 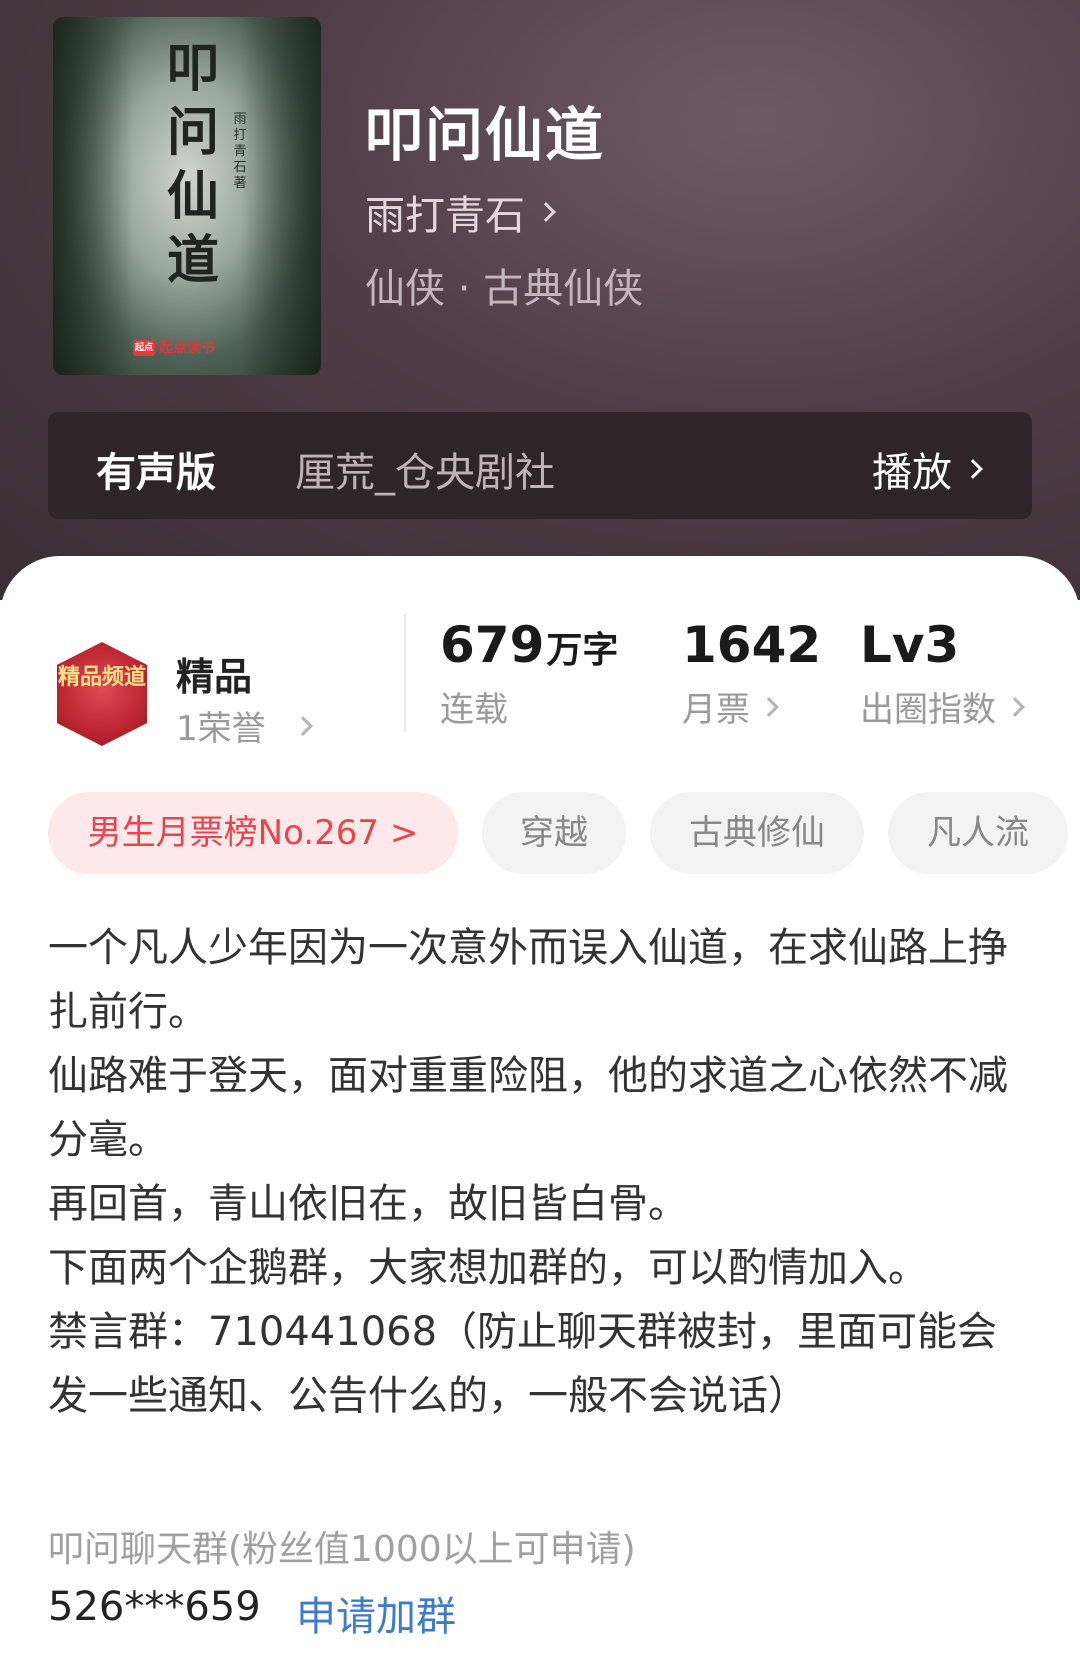 I want to click on book-cover: 叩问仙道 雨打青石 著 起点 起点读书, so click(x=187, y=196).